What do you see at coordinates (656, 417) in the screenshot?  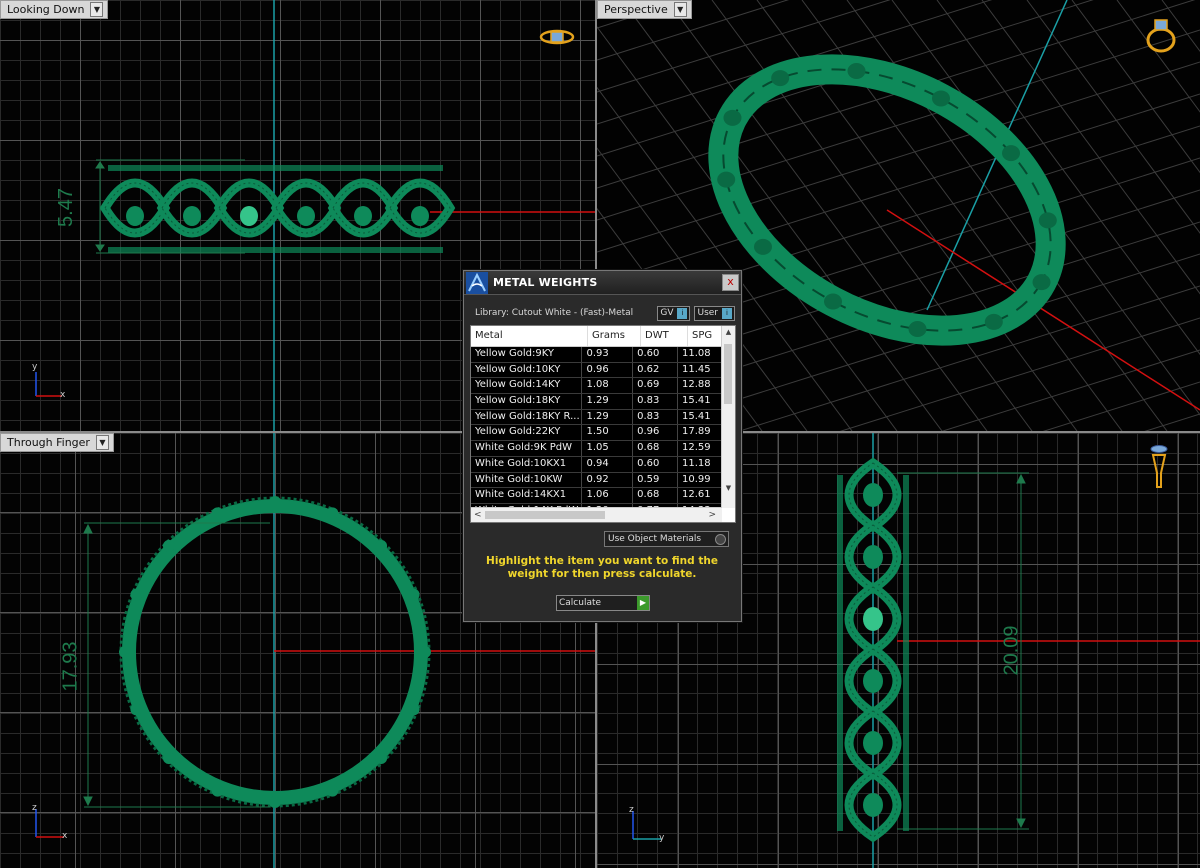 I see `cell-dwt: 0.83` at bounding box center [656, 417].